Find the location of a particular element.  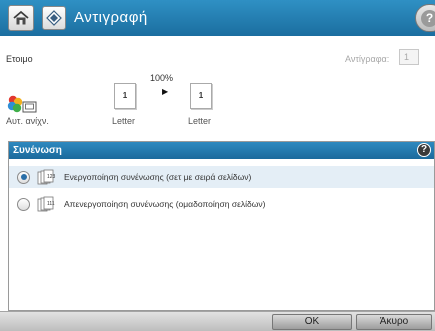

copy-app-icon is located at coordinates (54, 18).